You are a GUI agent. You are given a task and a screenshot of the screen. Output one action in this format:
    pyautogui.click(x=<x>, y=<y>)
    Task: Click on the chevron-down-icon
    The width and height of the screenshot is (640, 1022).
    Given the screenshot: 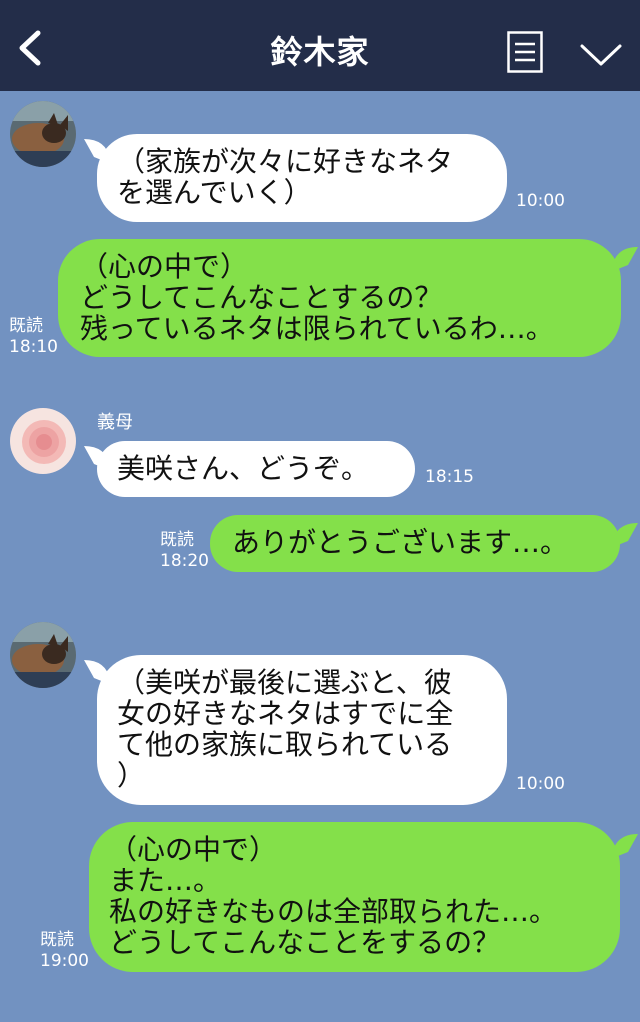 What is the action you would take?
    pyautogui.click(x=601, y=55)
    